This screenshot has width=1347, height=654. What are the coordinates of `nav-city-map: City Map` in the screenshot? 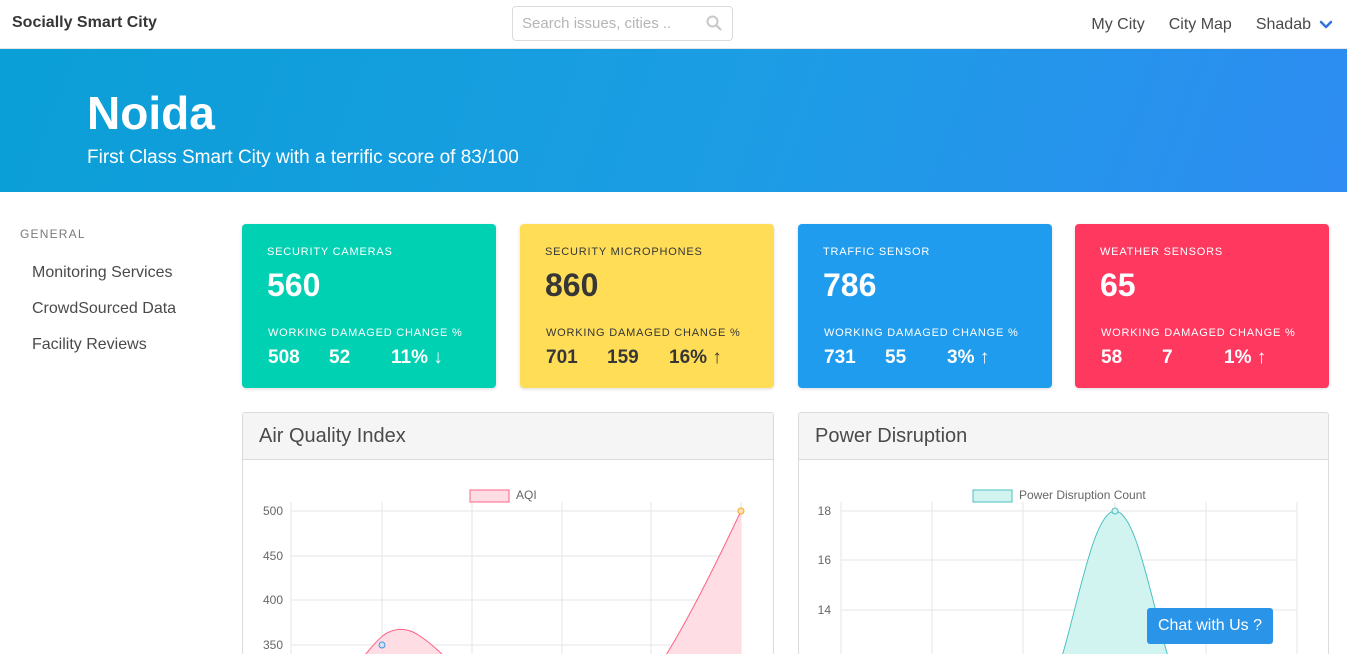 It's located at (1200, 25).